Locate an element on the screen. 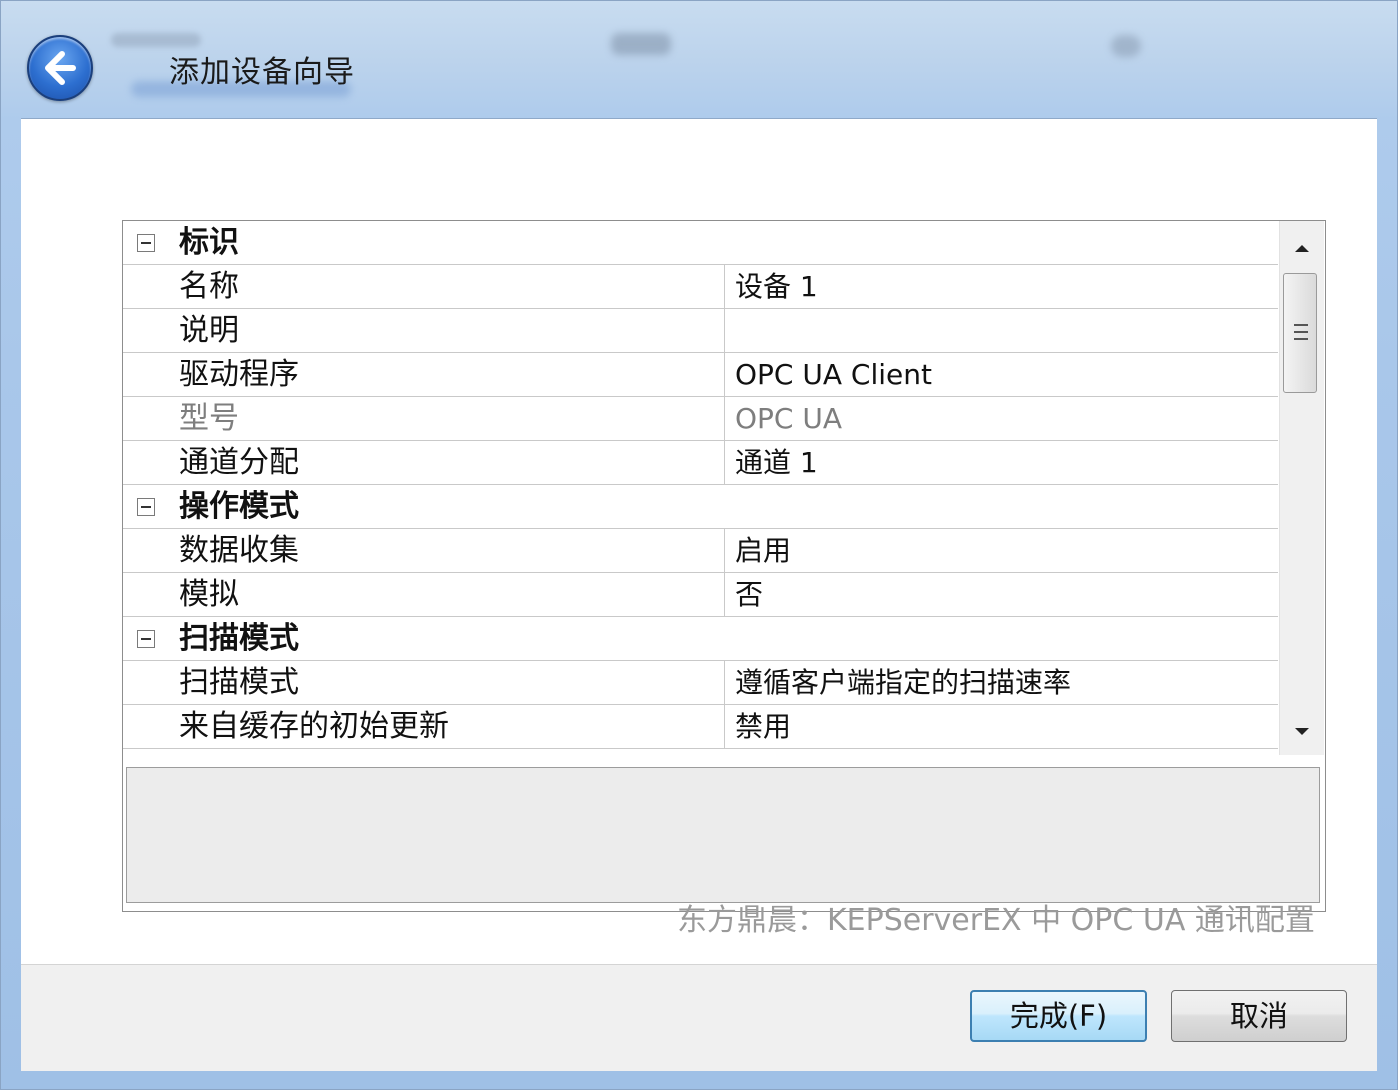 The image size is (1398, 1090). scroll-down-button is located at coordinates (1302, 733).